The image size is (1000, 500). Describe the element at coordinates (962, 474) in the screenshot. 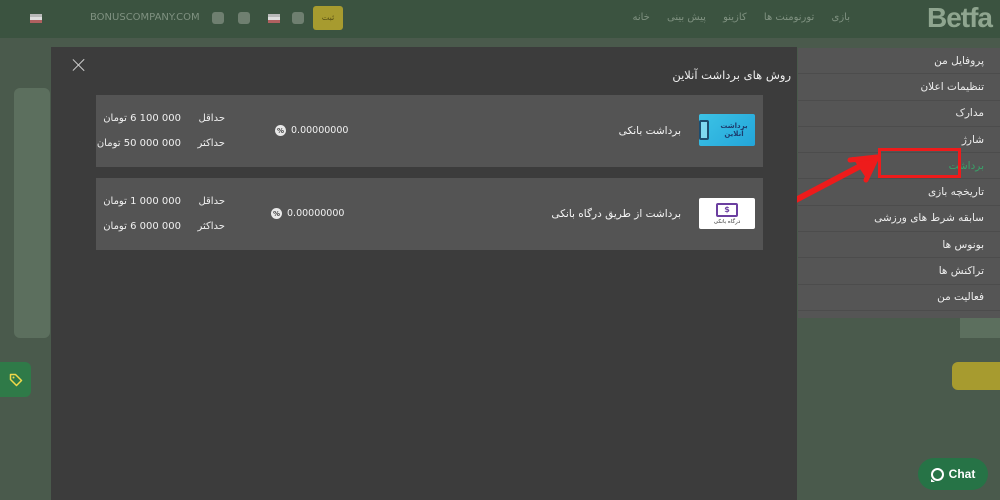

I see `chat-label: Chat` at that location.